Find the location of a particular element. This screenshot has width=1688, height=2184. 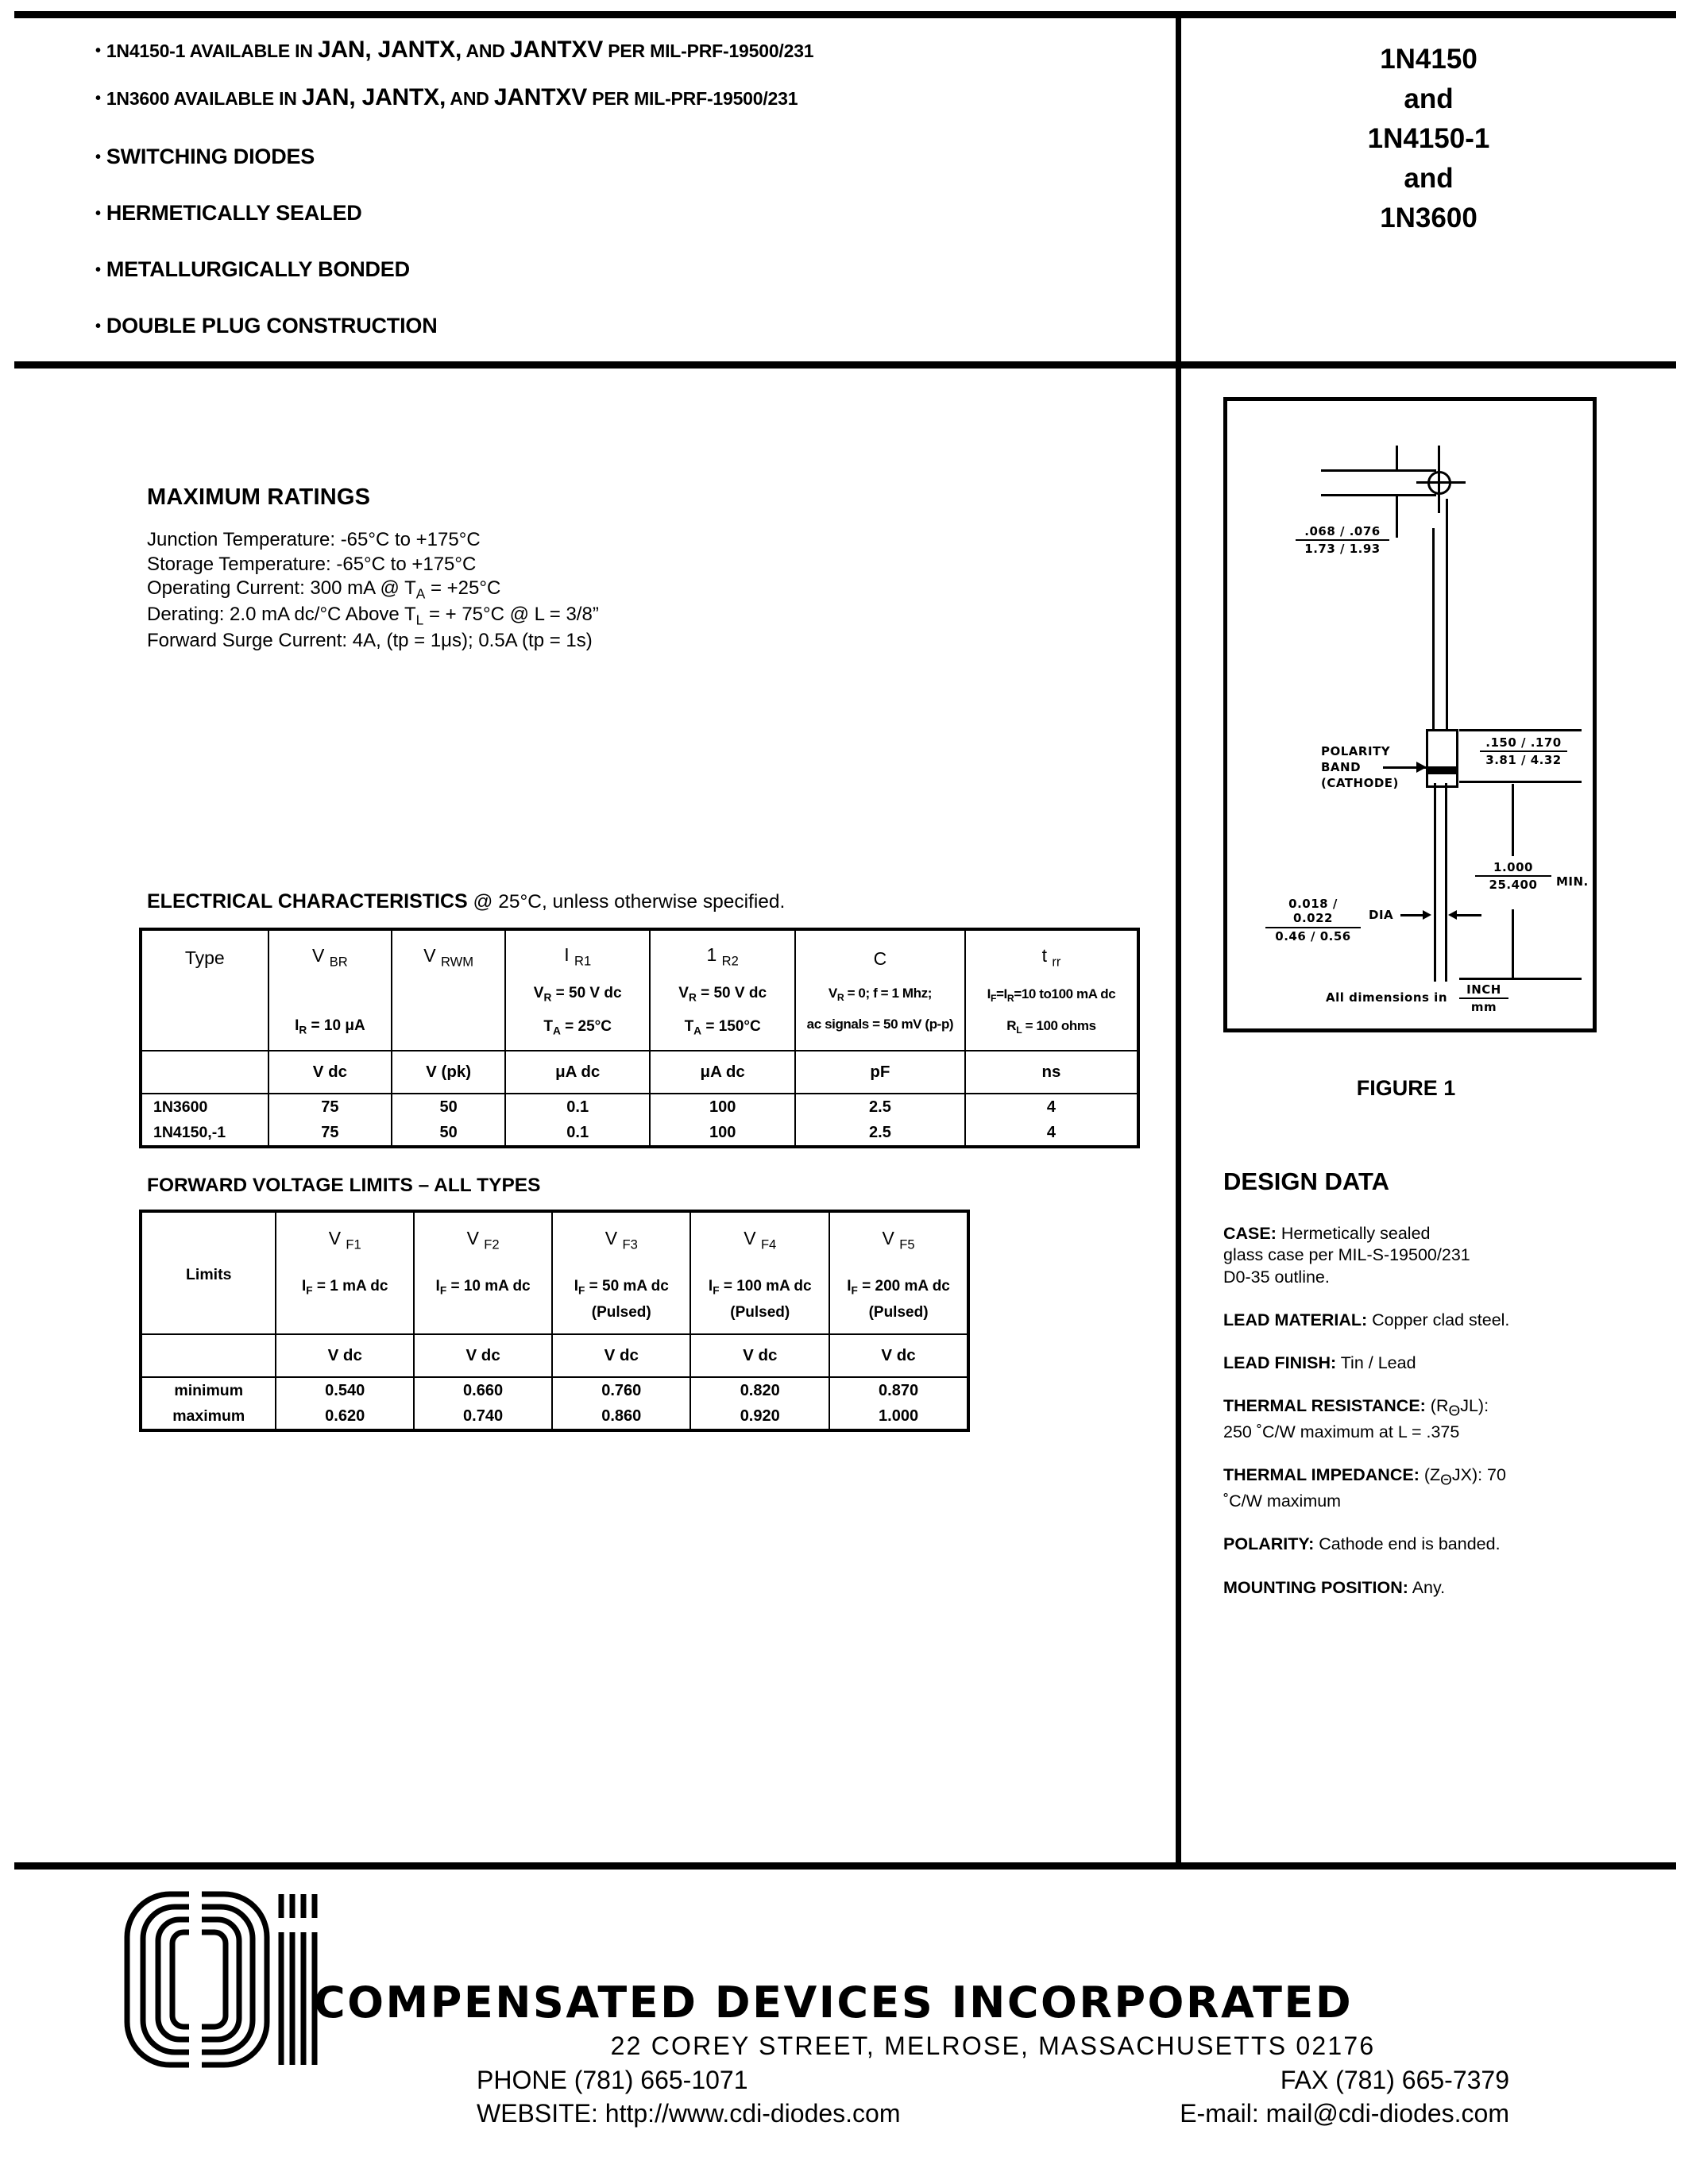

column-header-6: t rr IF=IR=10 to100 mA dc RL = 100 ohms is located at coordinates (1052, 989).